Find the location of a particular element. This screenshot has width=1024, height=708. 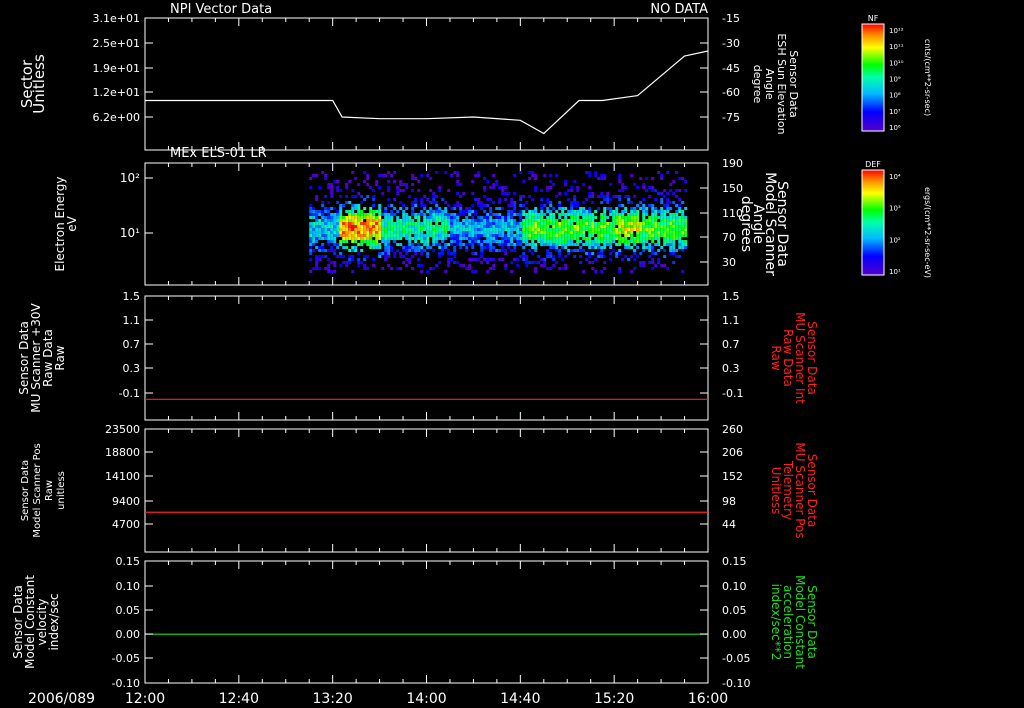

y-tick-label-right: 150 is located at coordinates (732, 188).